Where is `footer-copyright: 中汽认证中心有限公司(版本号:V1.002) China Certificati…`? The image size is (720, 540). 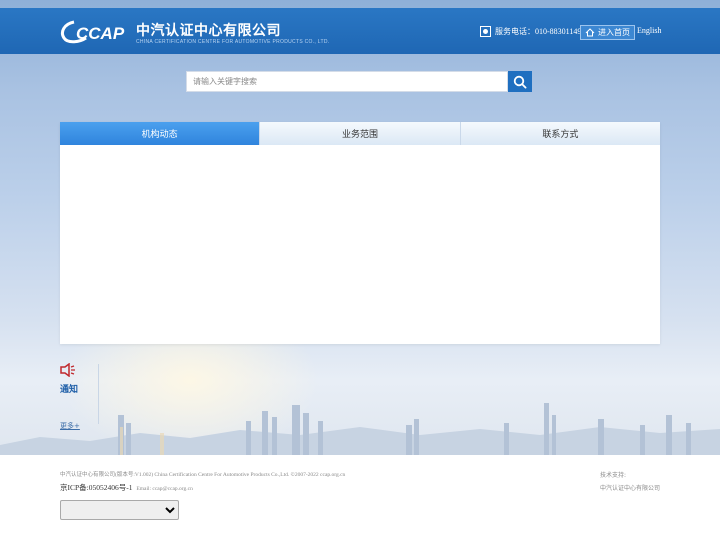 footer-copyright: 中汽认证中心有限公司(版本号:V1.002) China Certificati… is located at coordinates (203, 475).